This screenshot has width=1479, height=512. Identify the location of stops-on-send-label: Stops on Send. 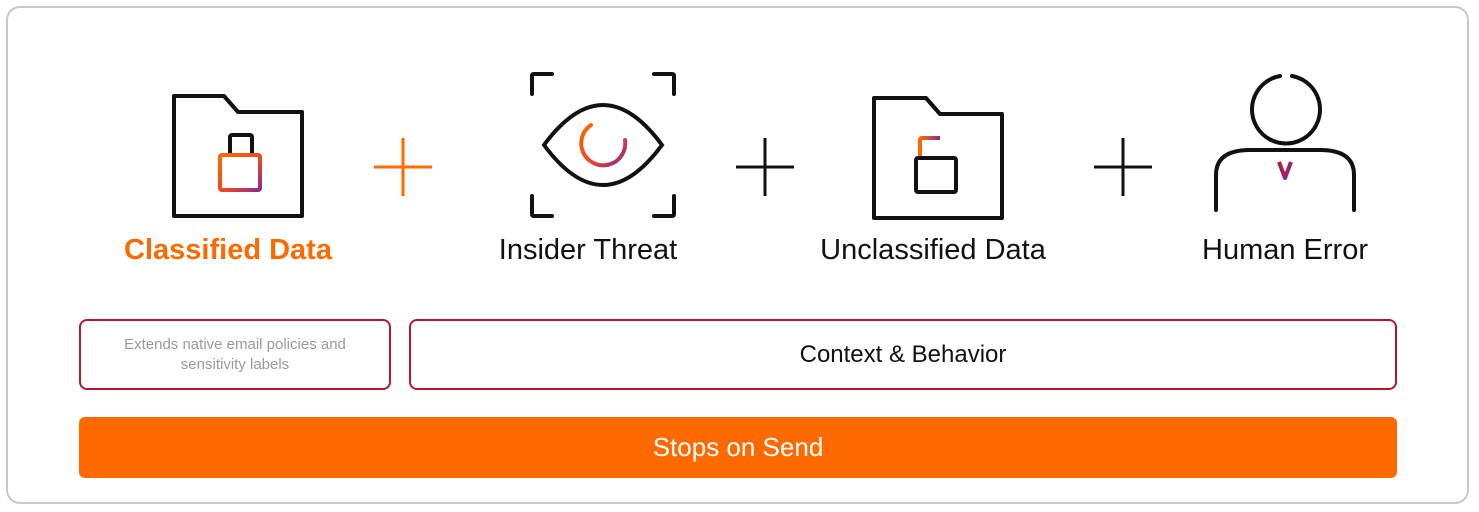
(738, 447).